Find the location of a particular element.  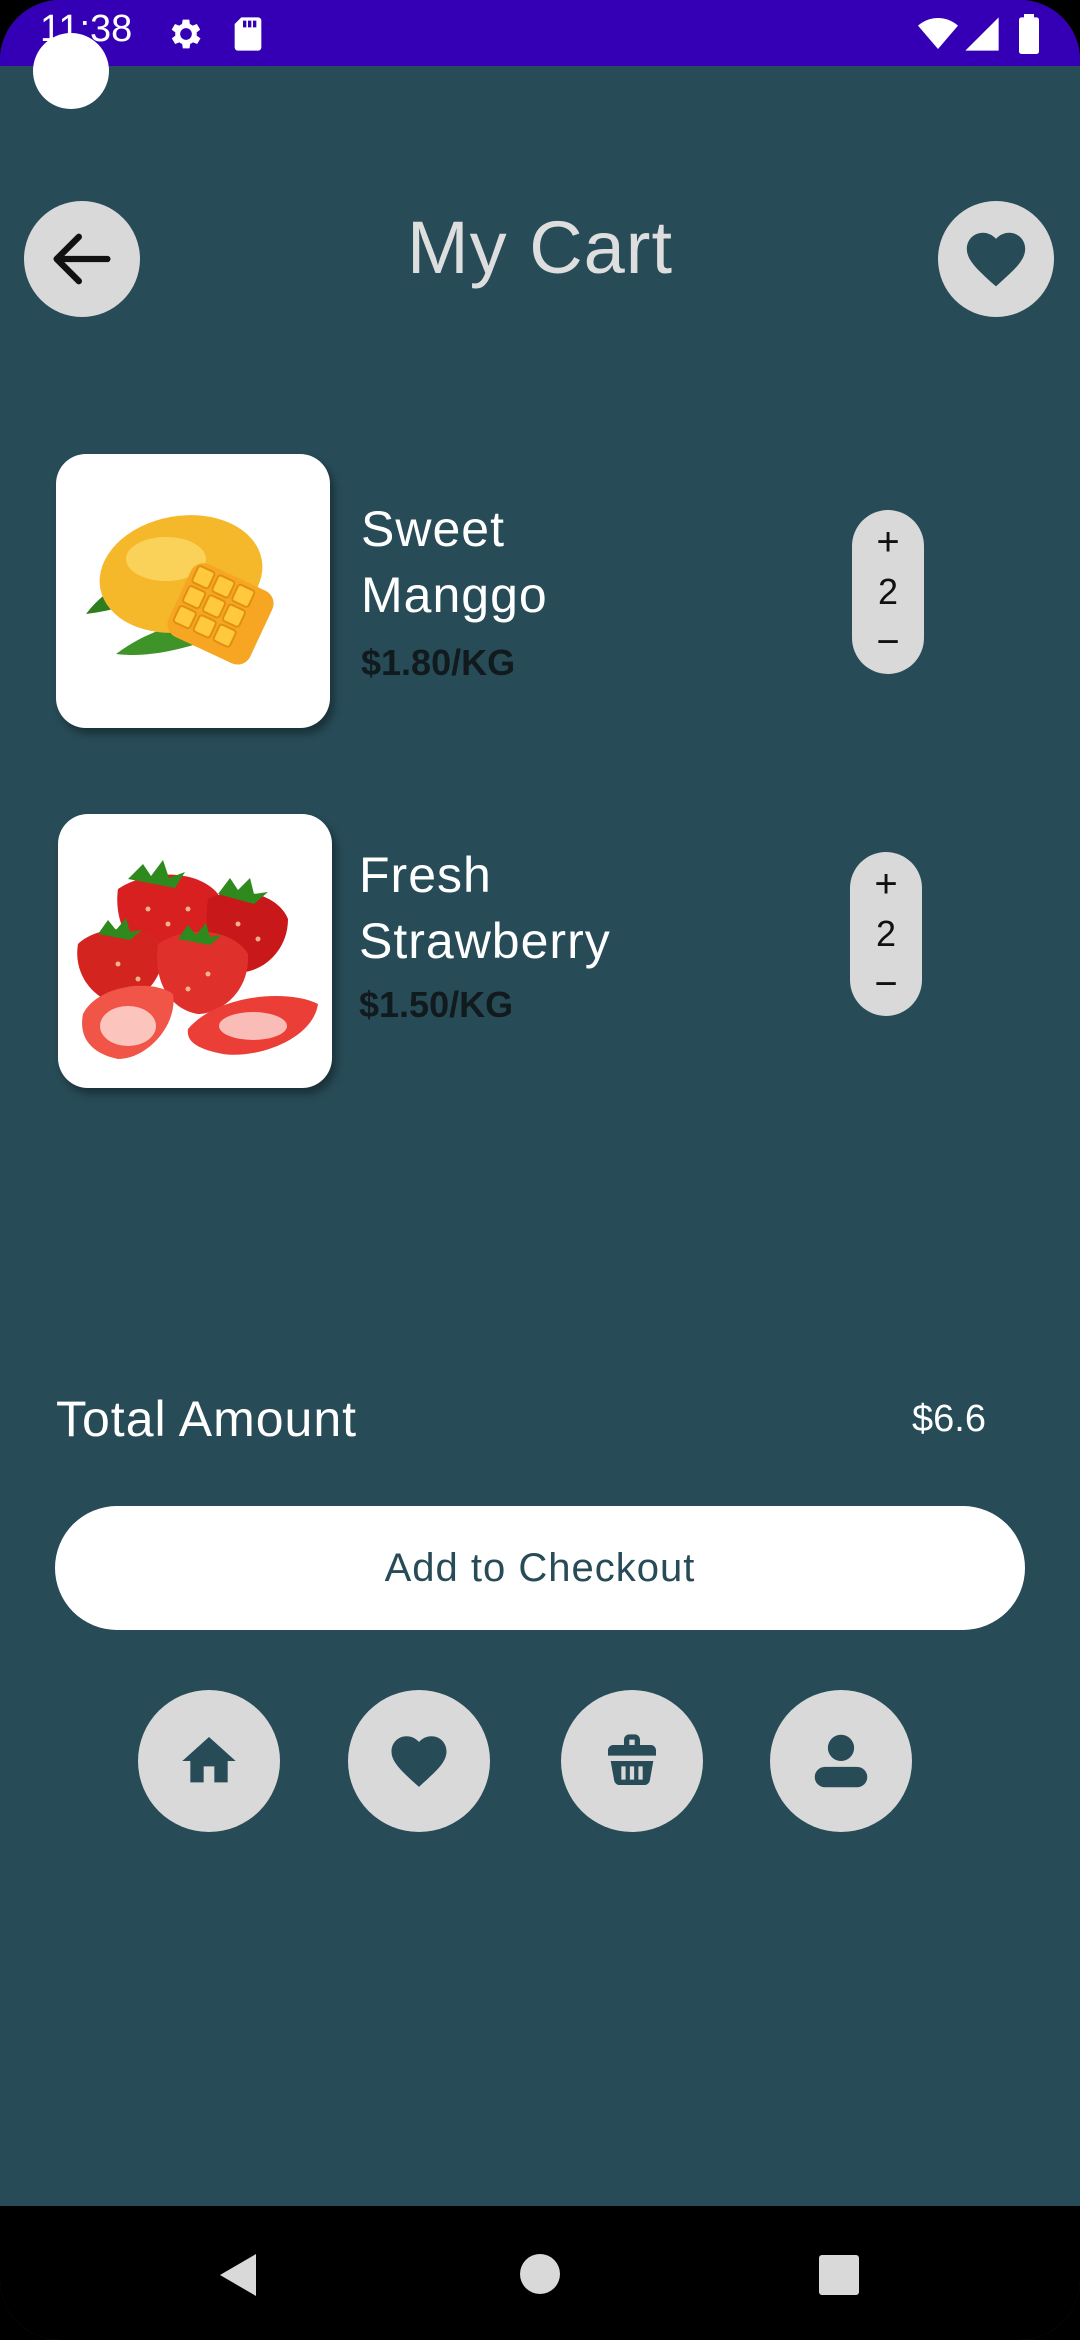

recents-square-icon is located at coordinates (839, 2275).